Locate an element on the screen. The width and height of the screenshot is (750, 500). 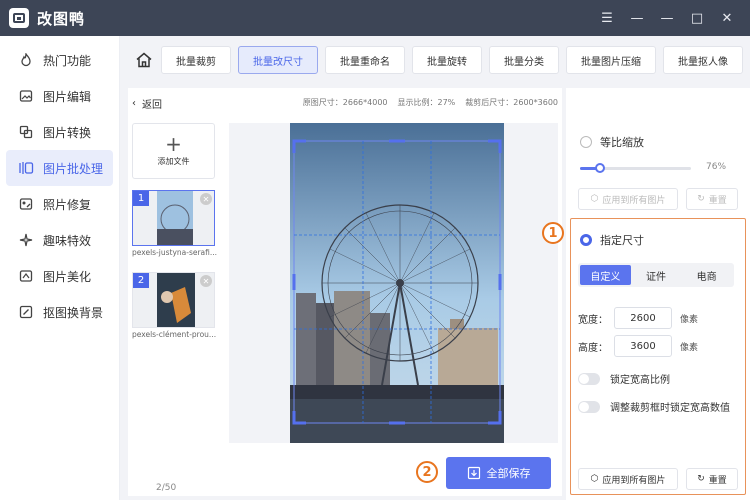
sidebar-item-cutout: 抠图换背景 is located at coordinates (59, 312).